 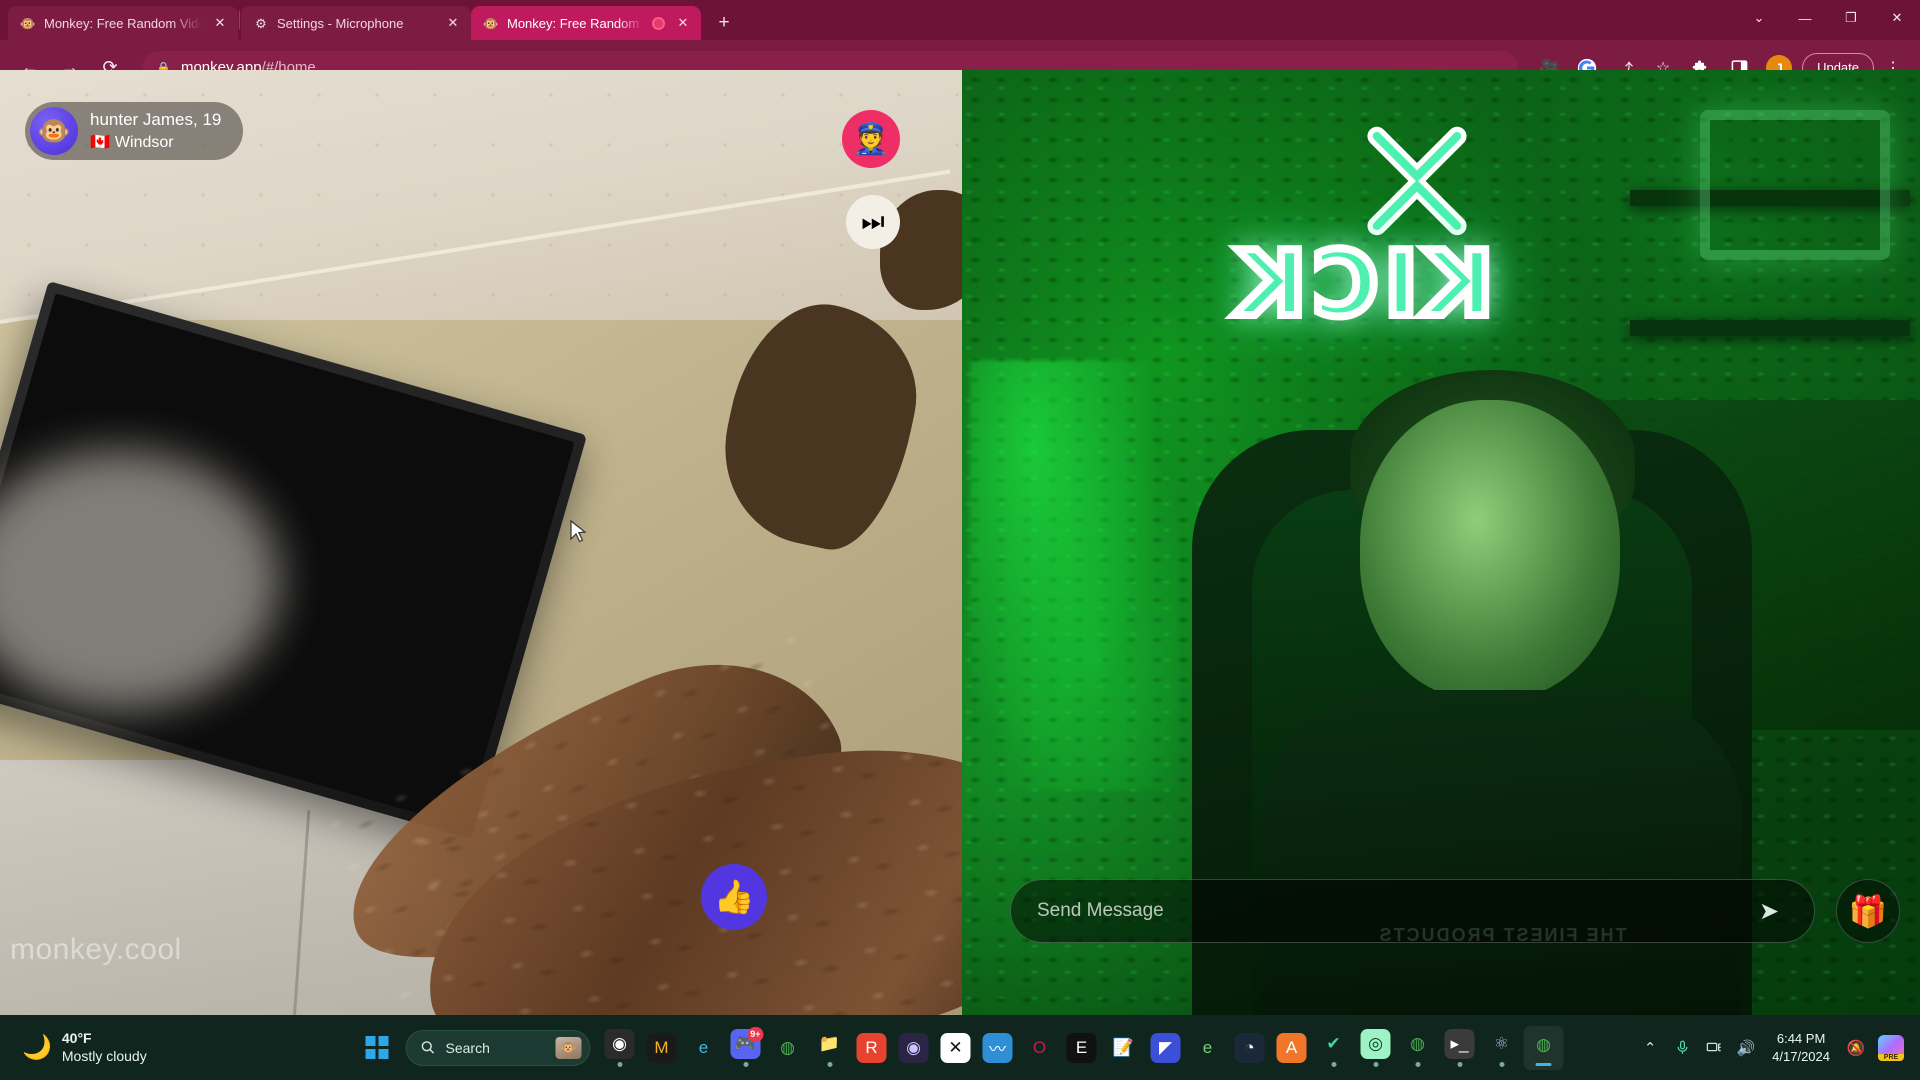 I want to click on microsoft-edge-icon: e, so click(x=703, y=1047).